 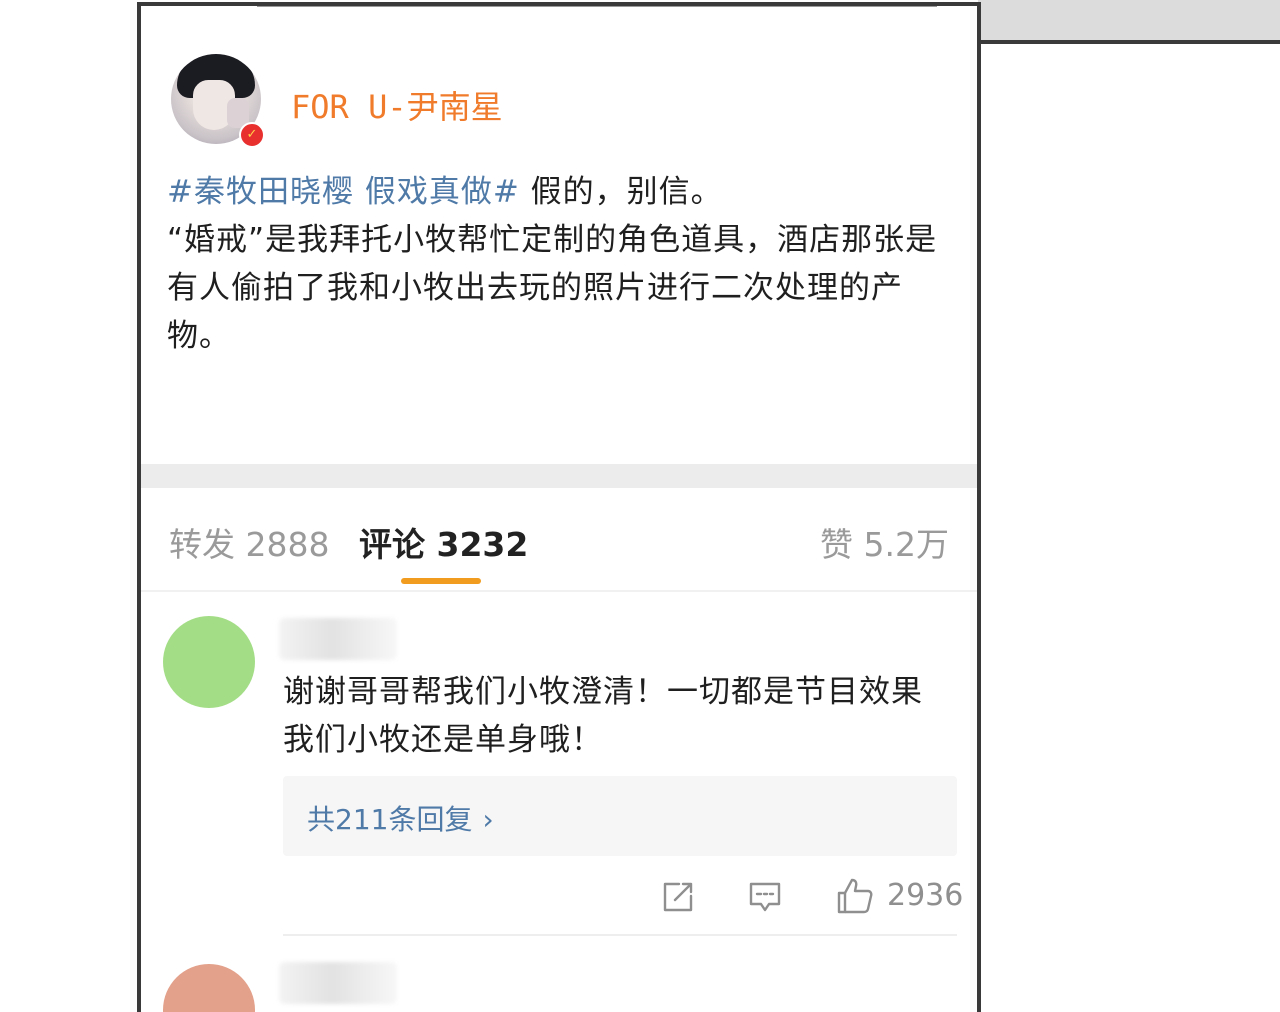 I want to click on post-text-first-line: 假的，别信。, so click(x=621, y=192).